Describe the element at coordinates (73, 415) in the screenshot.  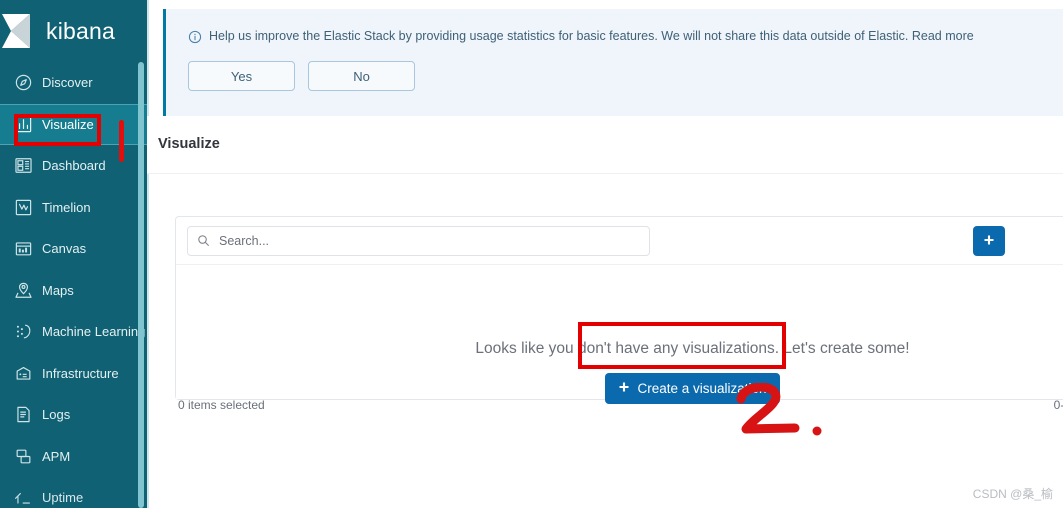
I see `sidebar-item-logs: Logs` at that location.